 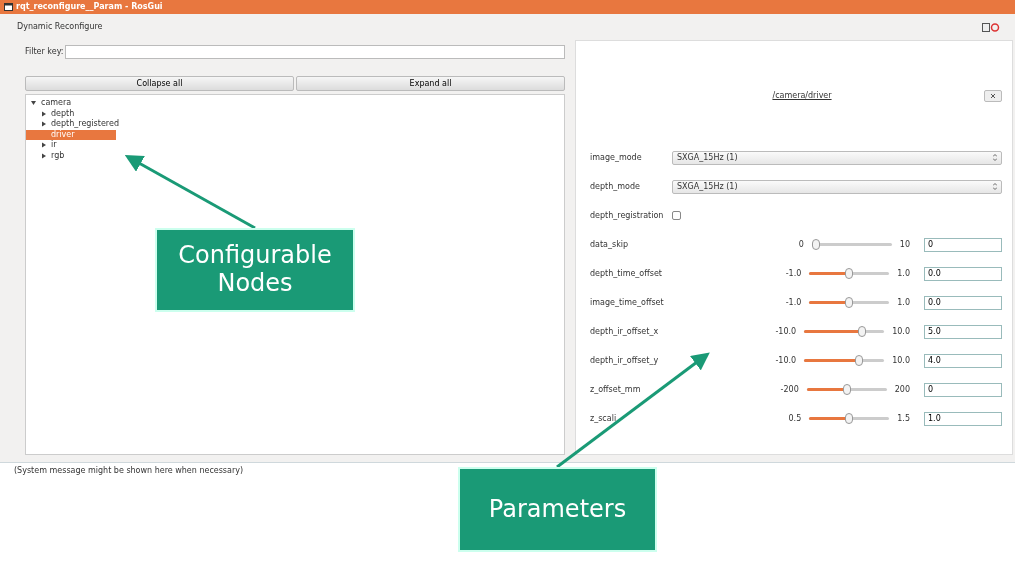 I want to click on close-icon, so click(x=993, y=95).